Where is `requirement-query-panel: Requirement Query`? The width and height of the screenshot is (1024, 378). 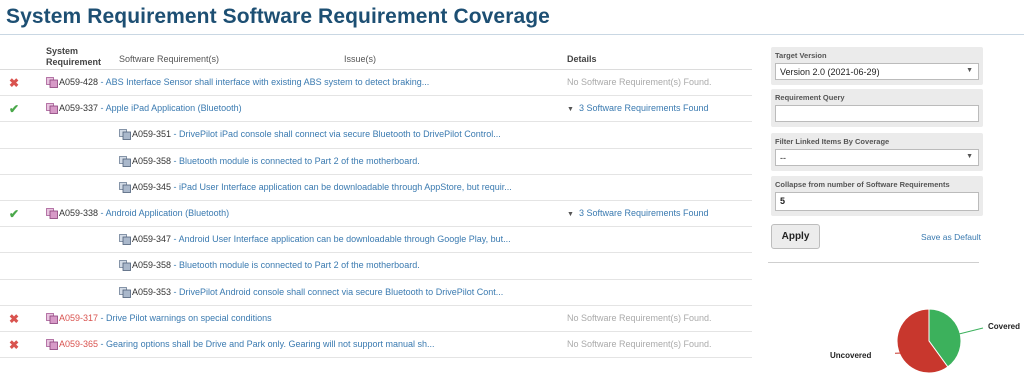
requirement-query-panel: Requirement Query is located at coordinates (877, 108).